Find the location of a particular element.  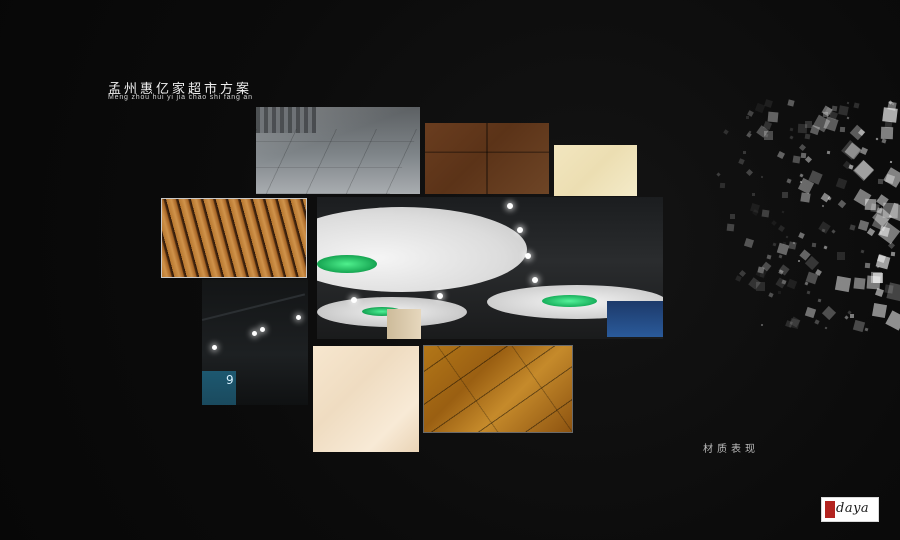

light-rail-detail is located at coordinates (254, 307).